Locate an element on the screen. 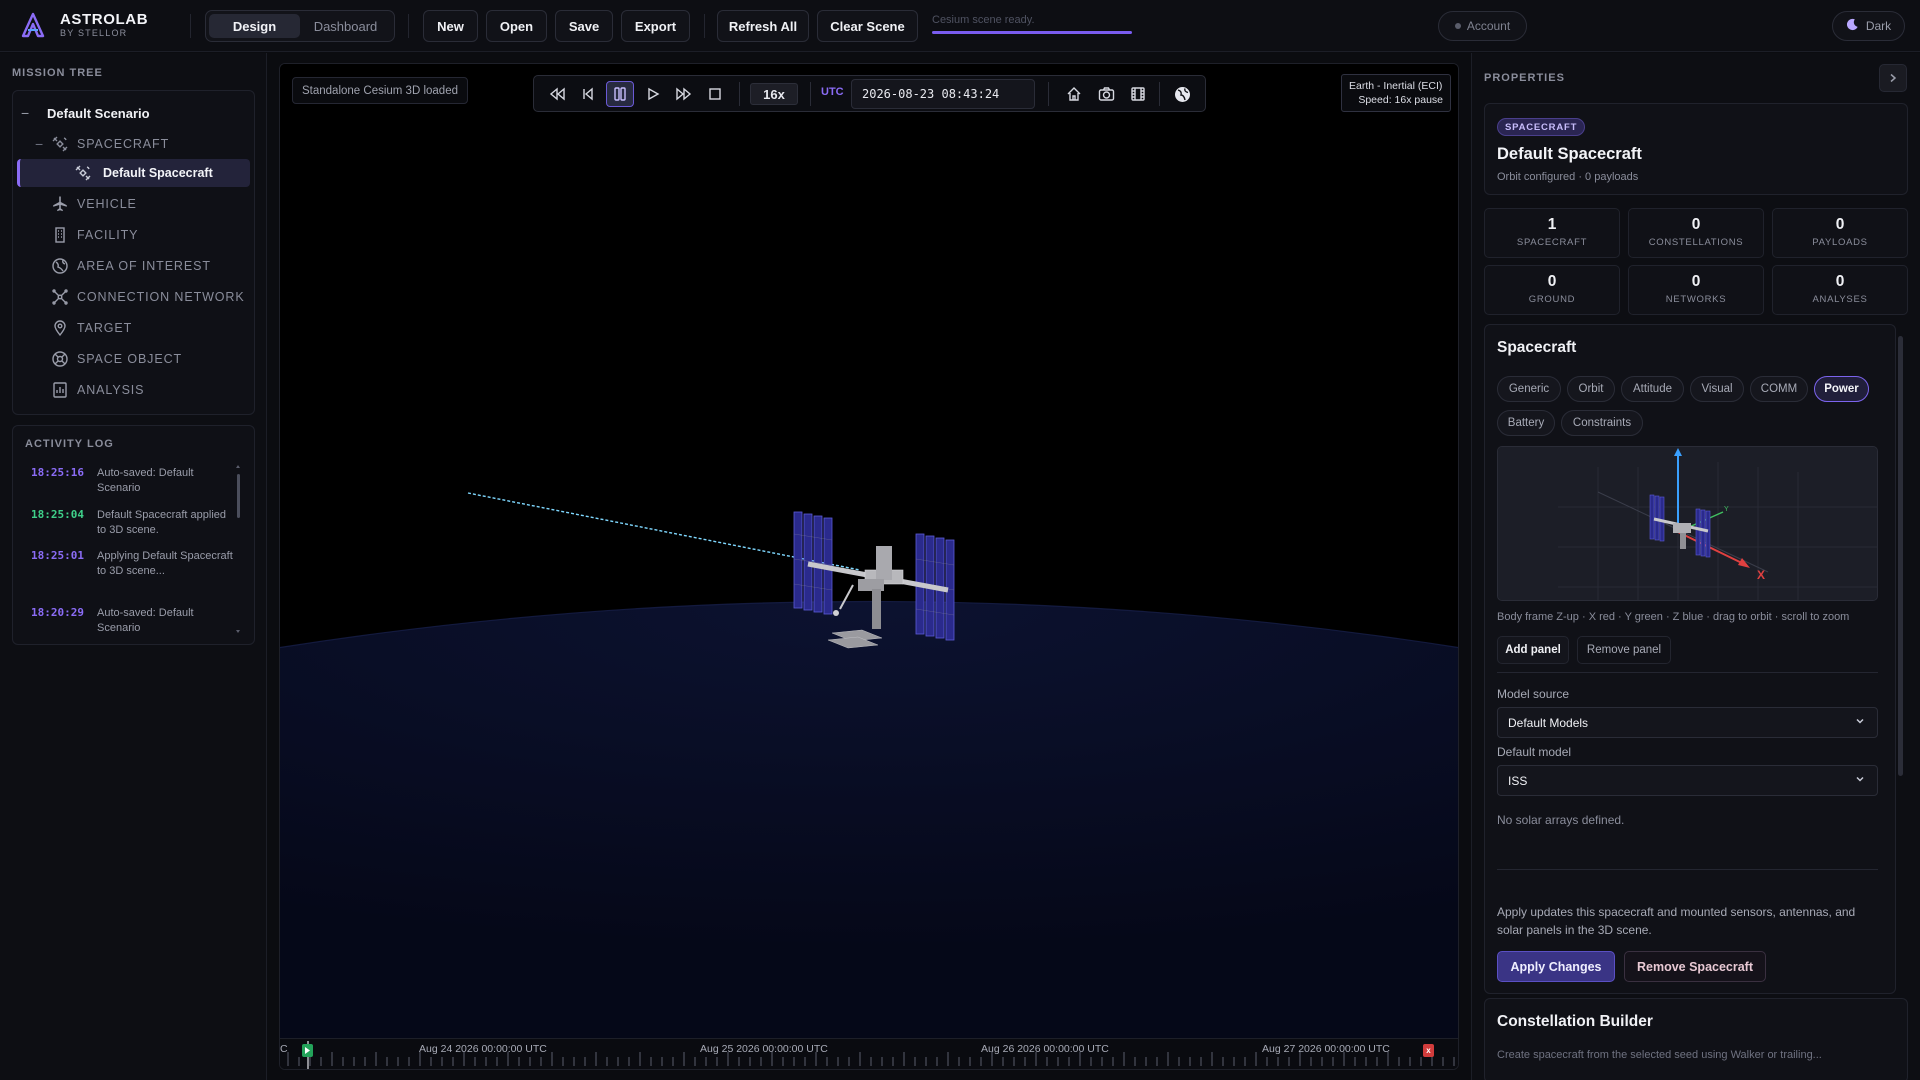 The height and width of the screenshot is (1080, 1920). tree-item-target: TARGET is located at coordinates (133, 328).